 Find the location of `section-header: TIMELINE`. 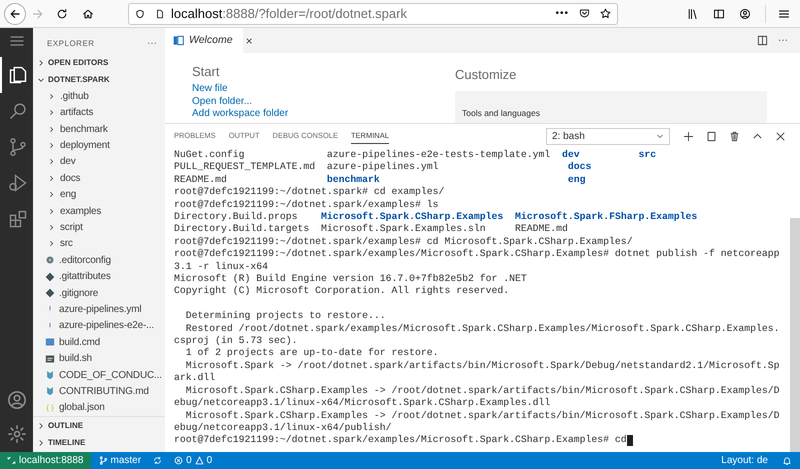

section-header: TIMELINE is located at coordinates (99, 442).